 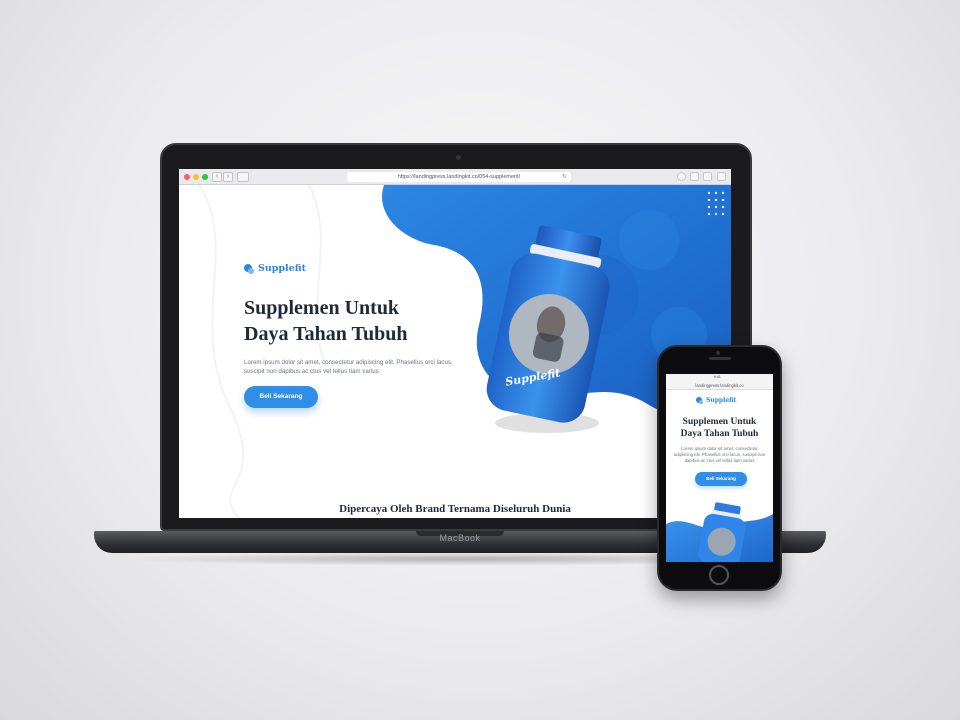 I want to click on brand-logo: Supplefit, so click(x=275, y=268).